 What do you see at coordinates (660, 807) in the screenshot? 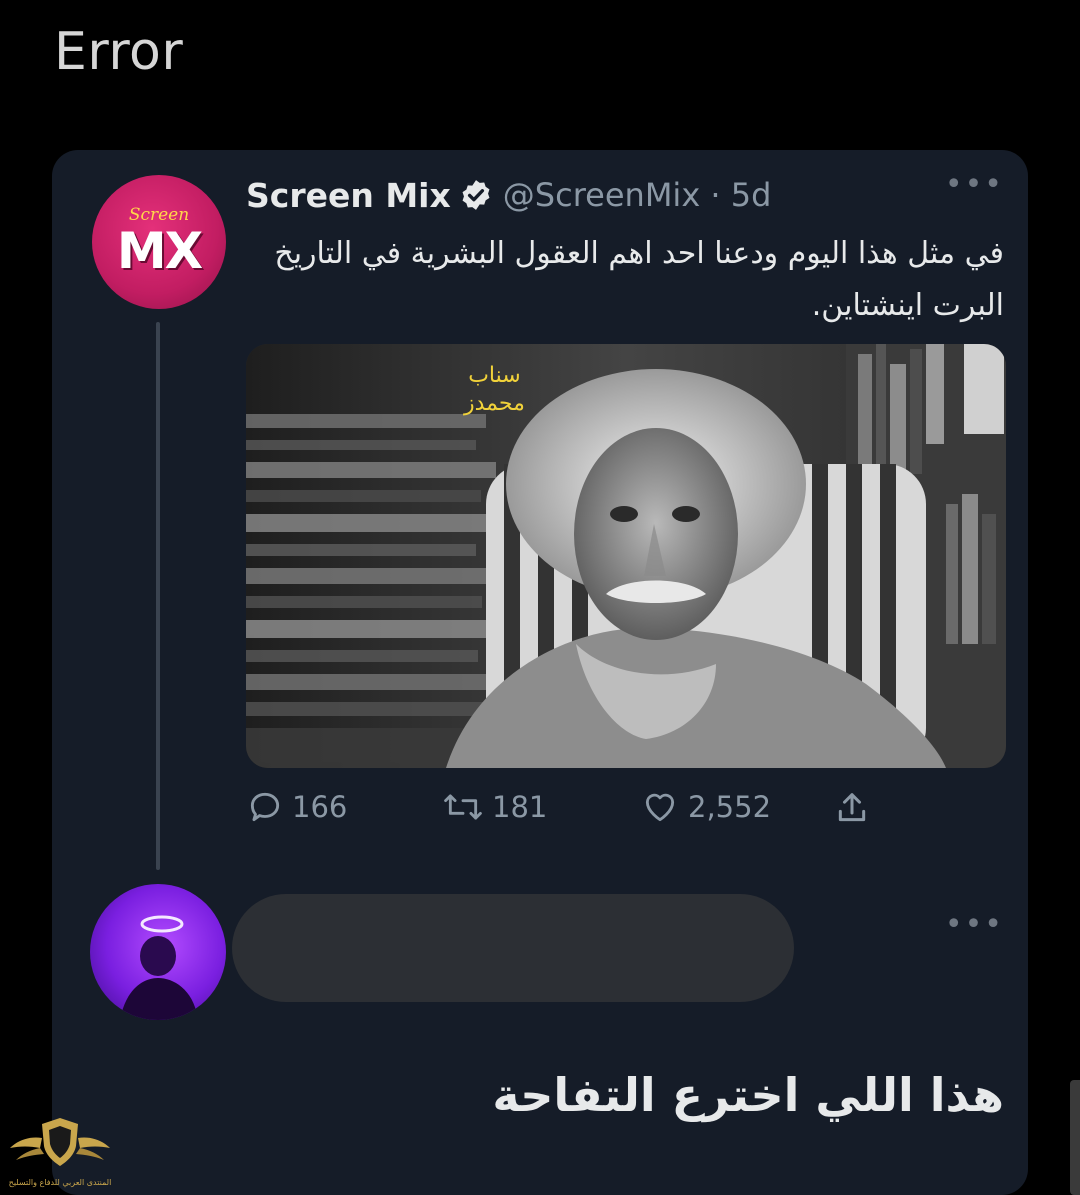
I see `heart-icon` at bounding box center [660, 807].